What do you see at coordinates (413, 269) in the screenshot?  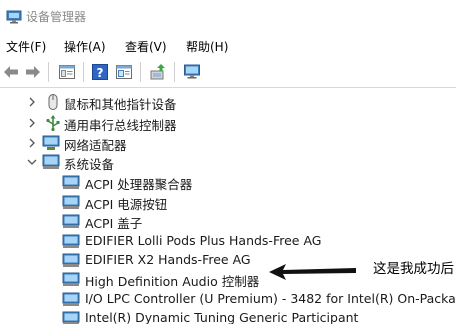 I see `annotation-text: 这是我成功后` at bounding box center [413, 269].